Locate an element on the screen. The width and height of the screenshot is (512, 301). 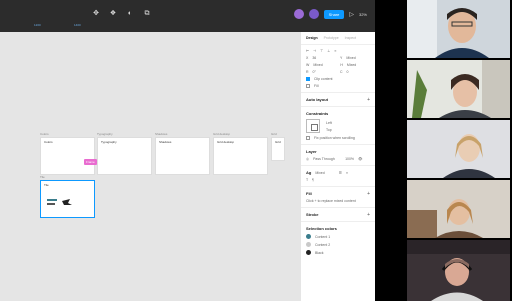
frame-title: Grid is located at coordinates (278, 142).